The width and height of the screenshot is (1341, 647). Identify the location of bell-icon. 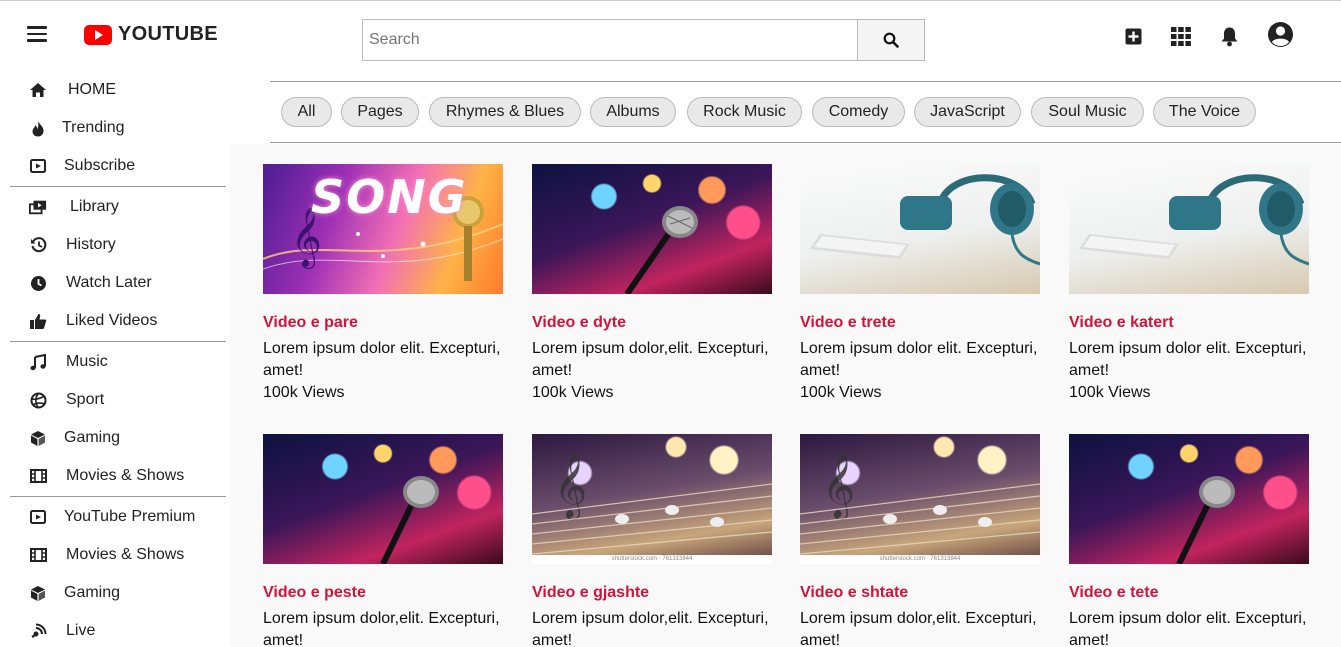
(1229, 37).